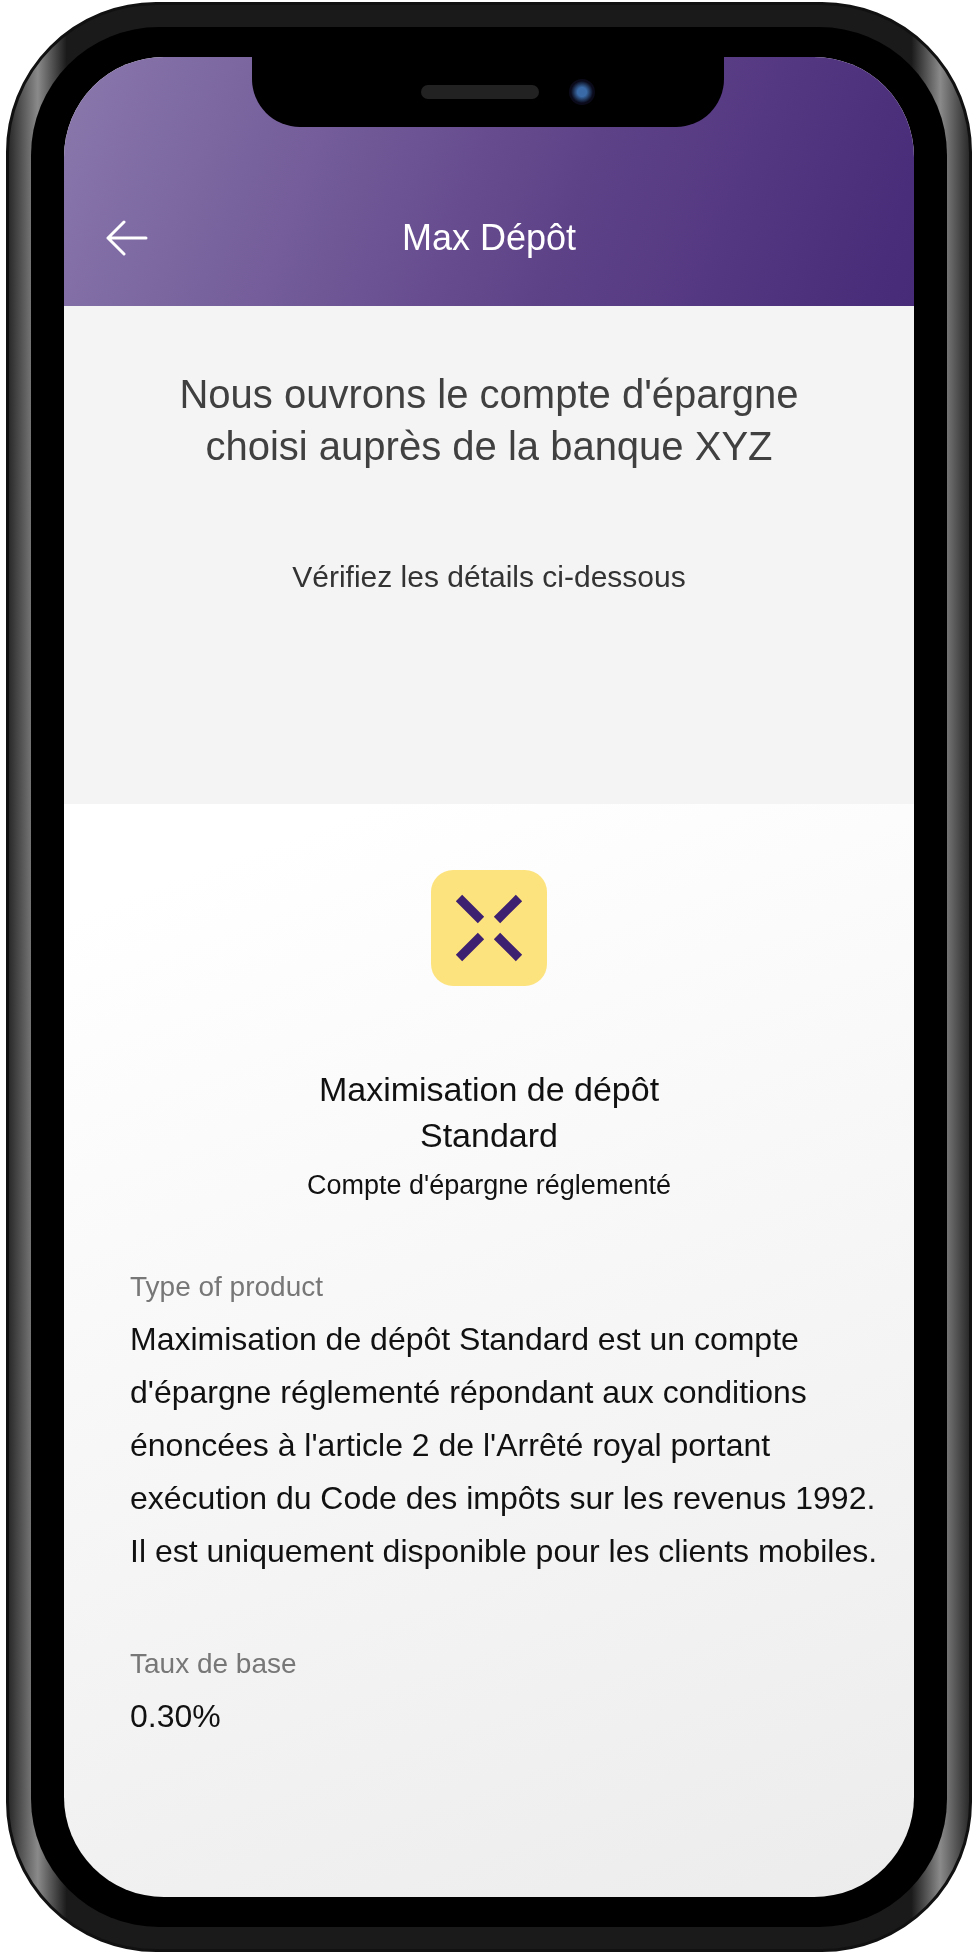  What do you see at coordinates (489, 1185) in the screenshot?
I see `product-category: Compte d'épargne réglementé` at bounding box center [489, 1185].